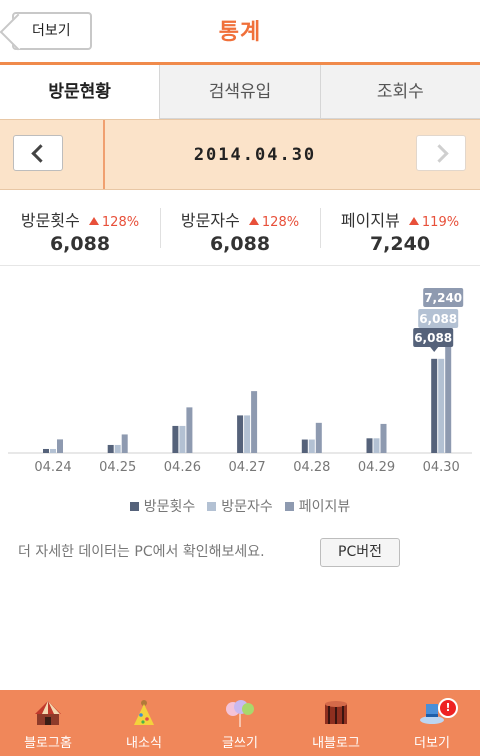 The width and height of the screenshot is (480, 756). Describe the element at coordinates (247, 507) in the screenshot. I see `legend-label: 방문자수` at that location.